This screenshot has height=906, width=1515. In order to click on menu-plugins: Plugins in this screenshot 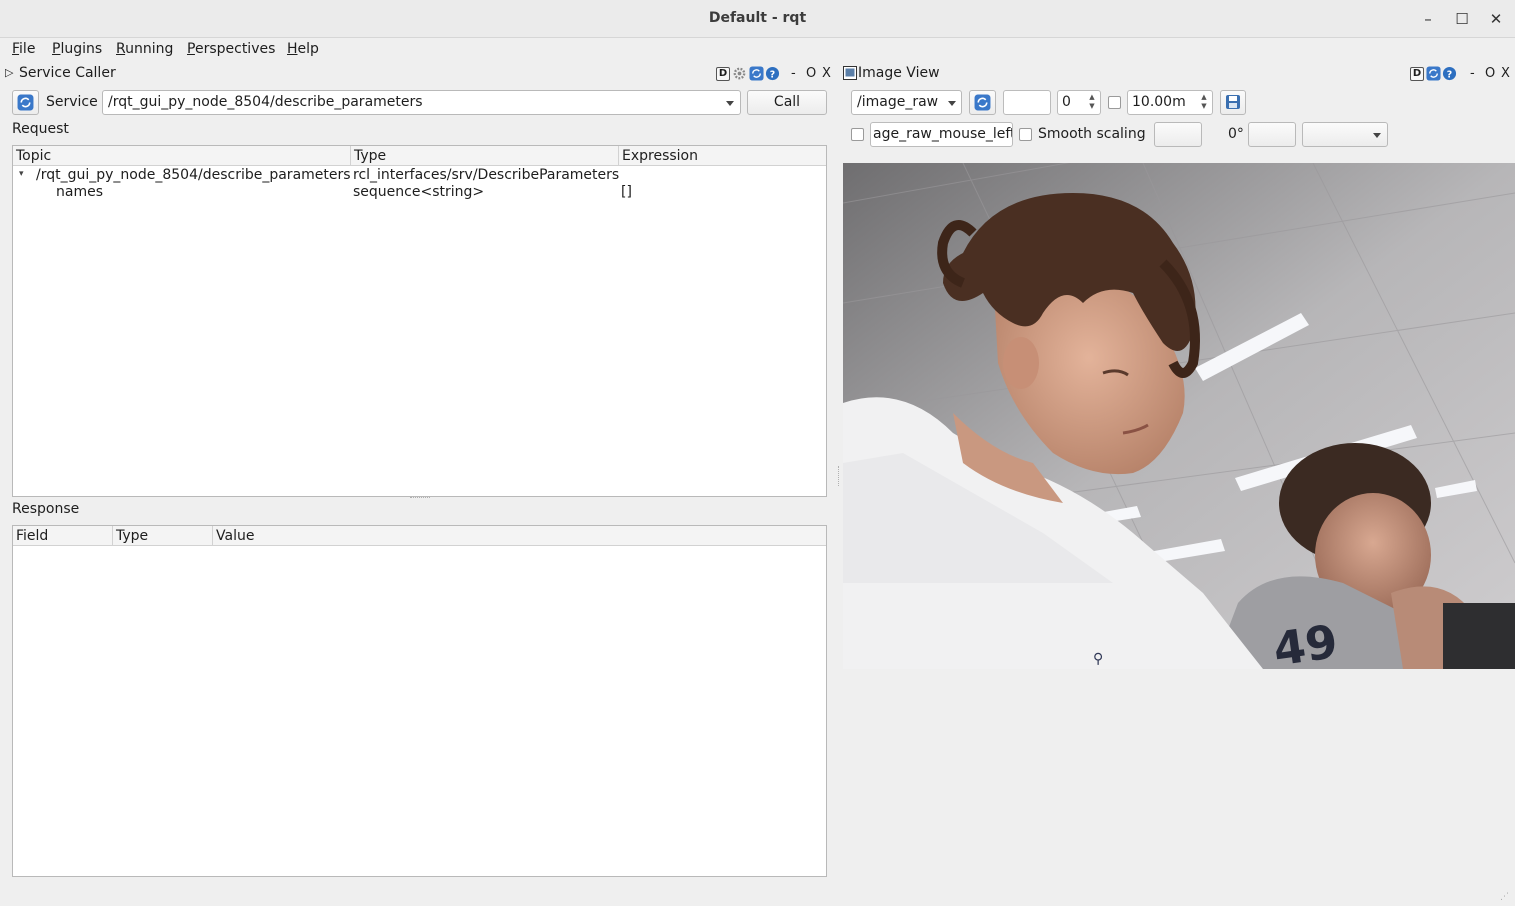, I will do `click(77, 49)`.